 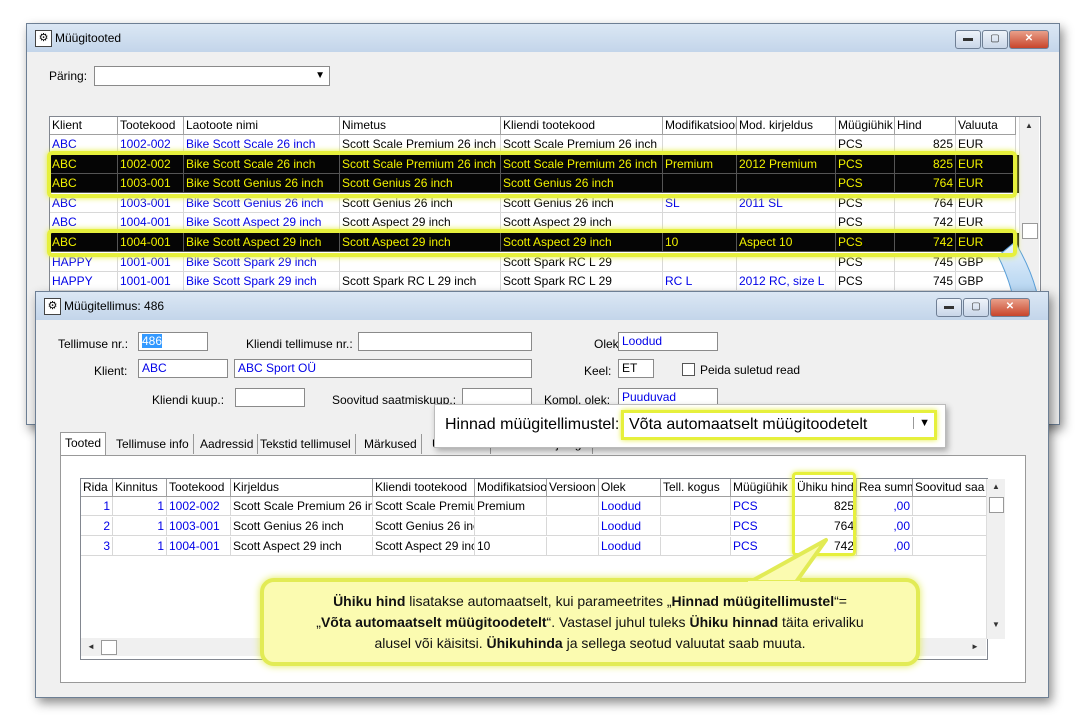 What do you see at coordinates (748, 424) in the screenshot?
I see `price-setting-value: Võta automaatselt müügitoodetelt` at bounding box center [748, 424].